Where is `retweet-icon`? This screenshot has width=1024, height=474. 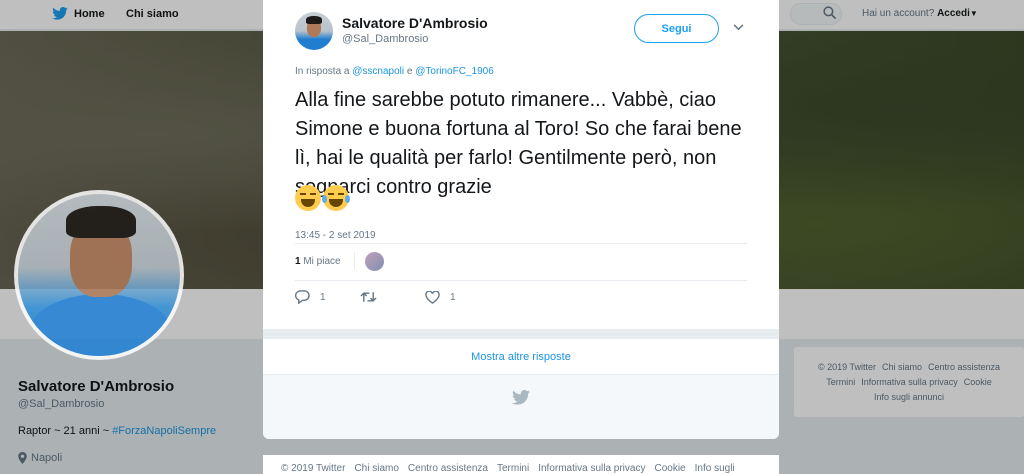 retweet-icon is located at coordinates (368, 297).